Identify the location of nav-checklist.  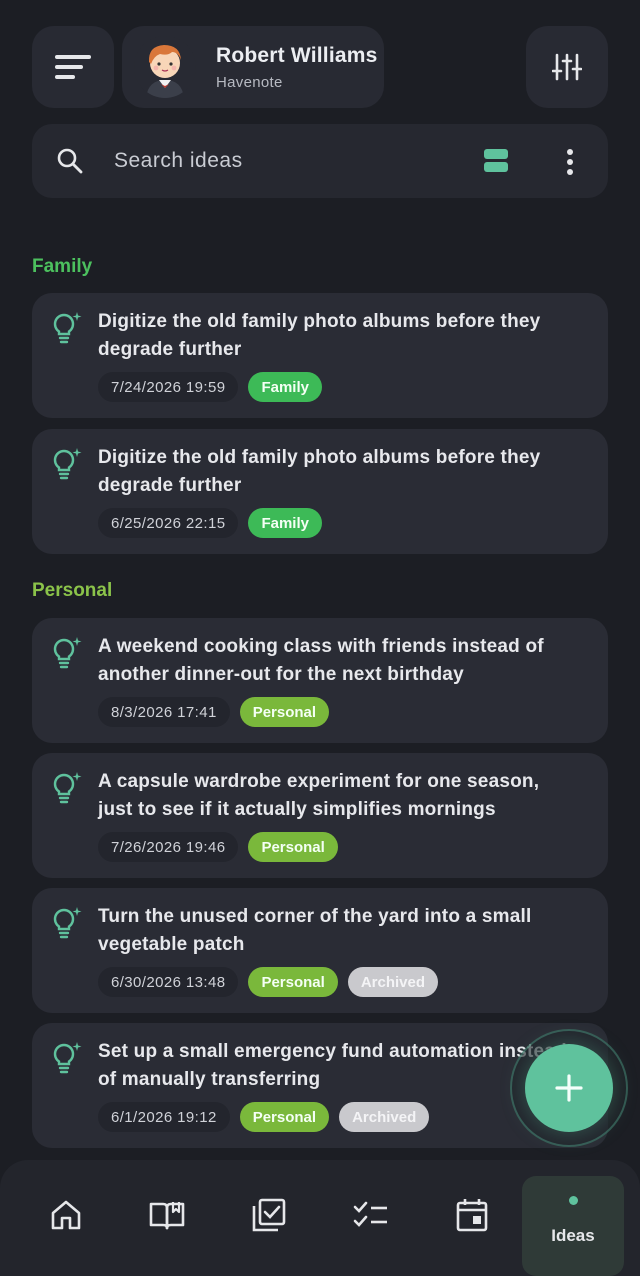
(371, 1215).